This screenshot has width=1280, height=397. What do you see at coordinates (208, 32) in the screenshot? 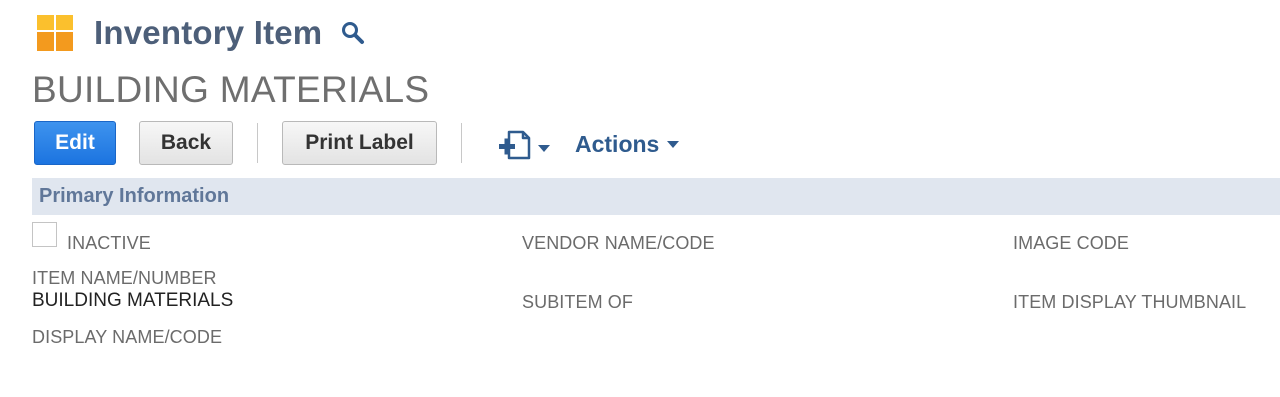
I see `record-type-title: Inventory Item` at bounding box center [208, 32].